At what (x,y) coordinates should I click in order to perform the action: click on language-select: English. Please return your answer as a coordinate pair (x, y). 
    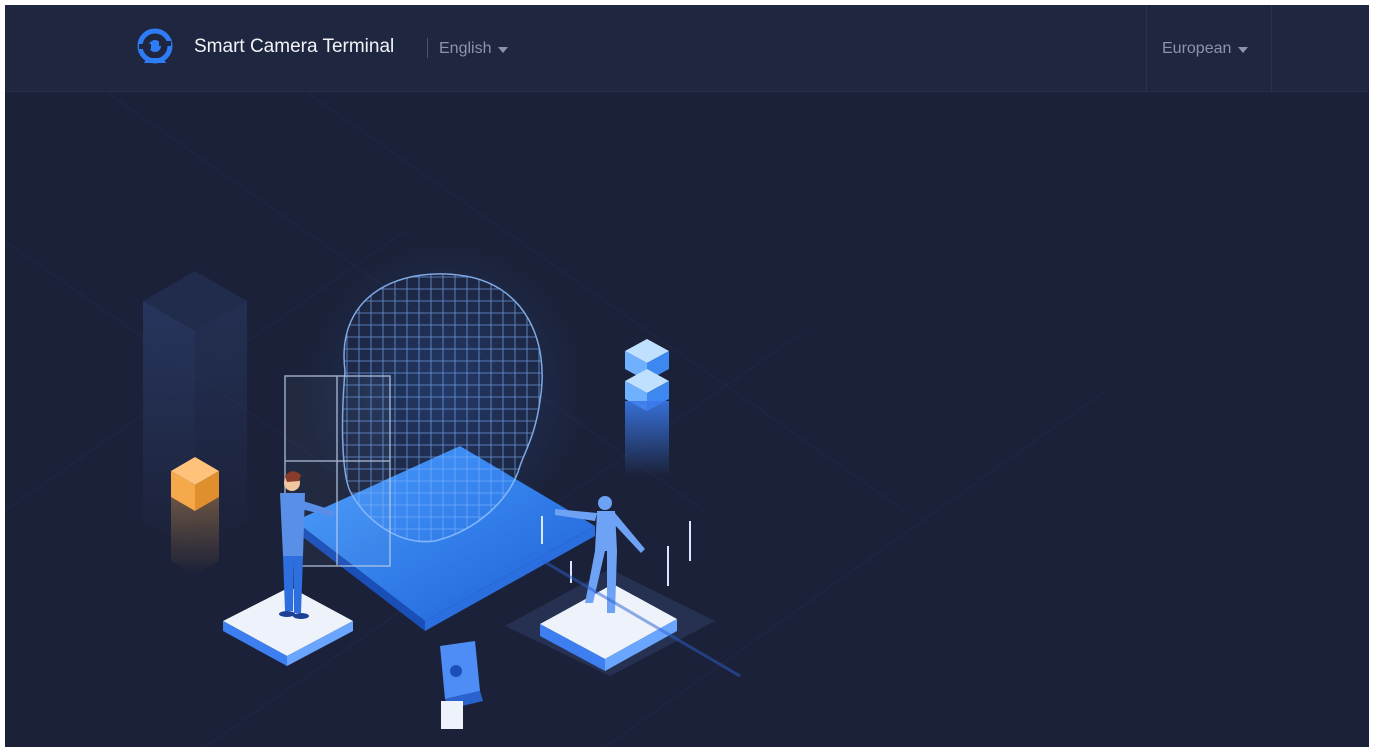
    Looking at the image, I should click on (474, 49).